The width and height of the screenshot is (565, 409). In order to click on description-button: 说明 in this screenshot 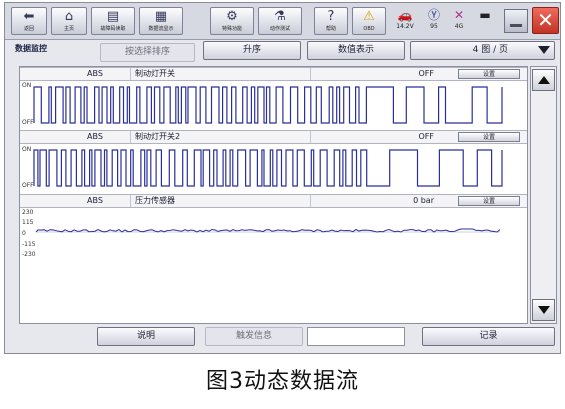, I will do `click(146, 336)`.